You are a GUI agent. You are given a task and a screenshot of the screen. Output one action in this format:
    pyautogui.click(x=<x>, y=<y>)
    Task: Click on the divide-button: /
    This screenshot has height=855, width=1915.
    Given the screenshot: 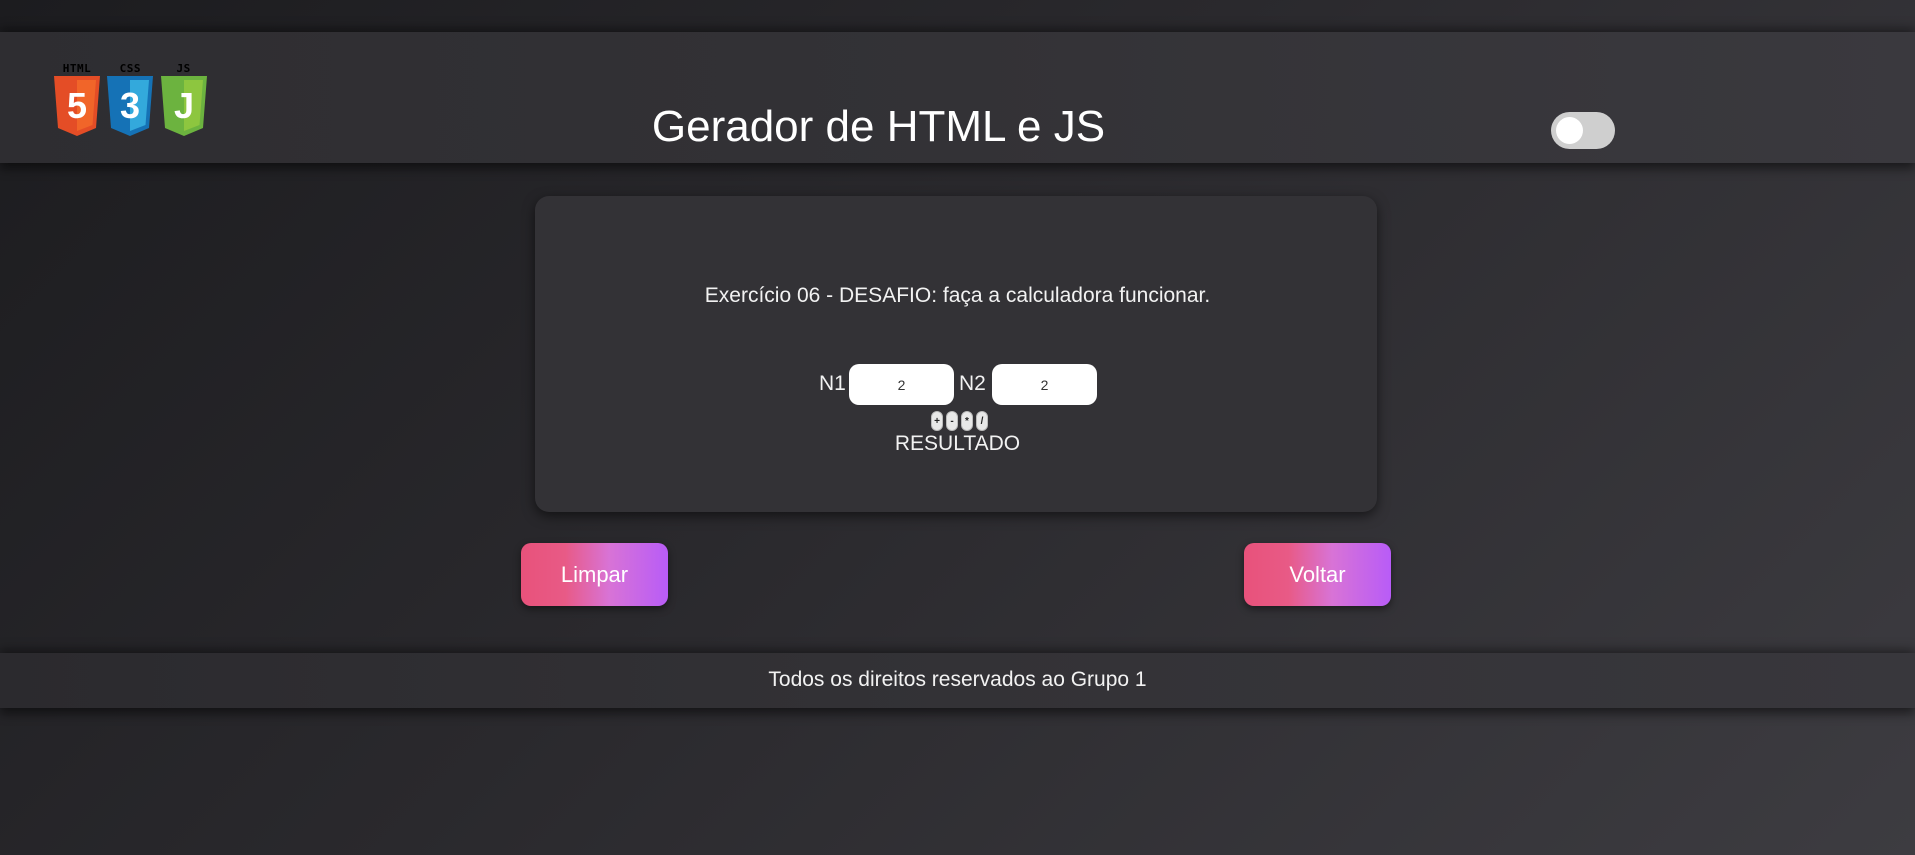 What is the action you would take?
    pyautogui.click(x=982, y=421)
    